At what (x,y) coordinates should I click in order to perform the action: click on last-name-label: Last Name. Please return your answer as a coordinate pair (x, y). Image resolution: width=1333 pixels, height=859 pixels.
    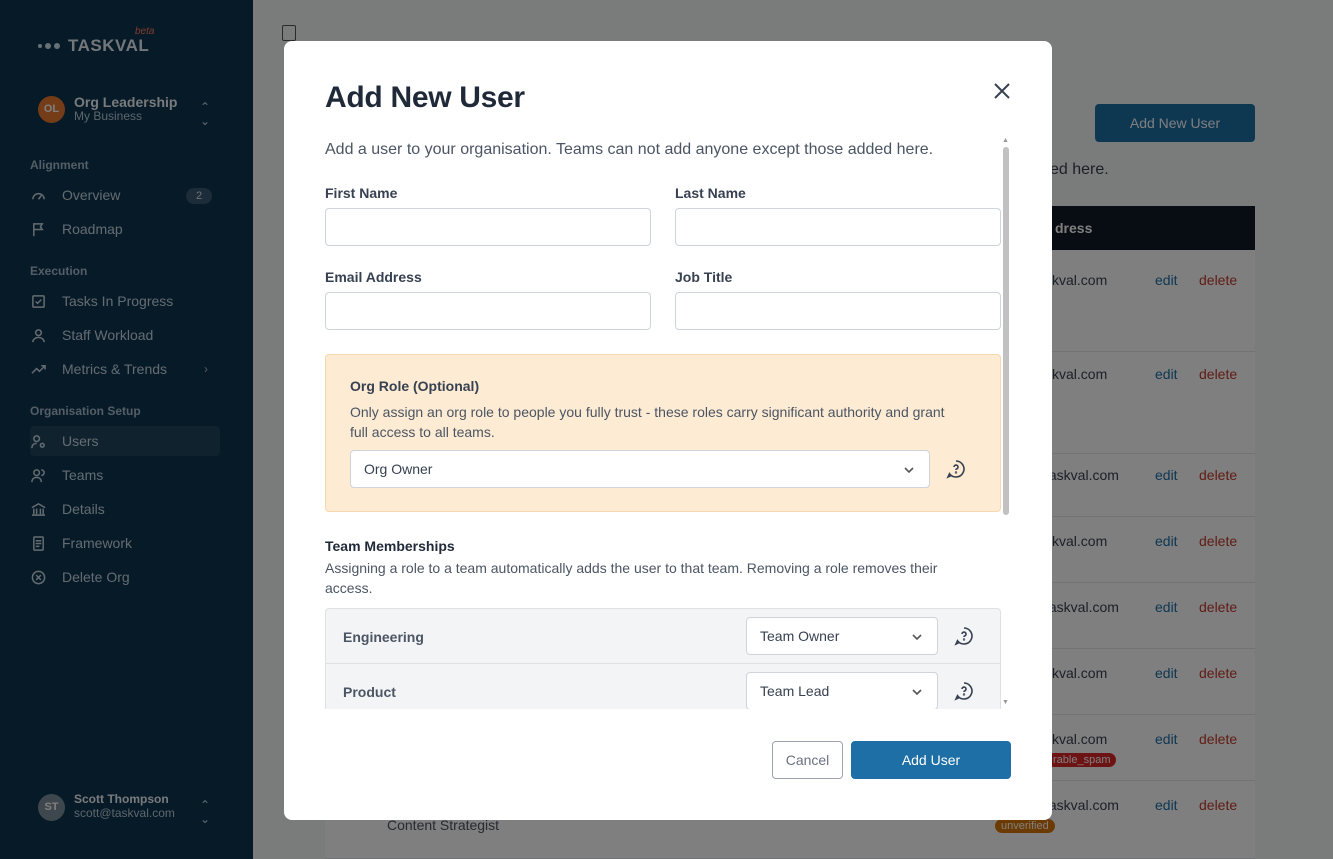
    Looking at the image, I should click on (710, 193).